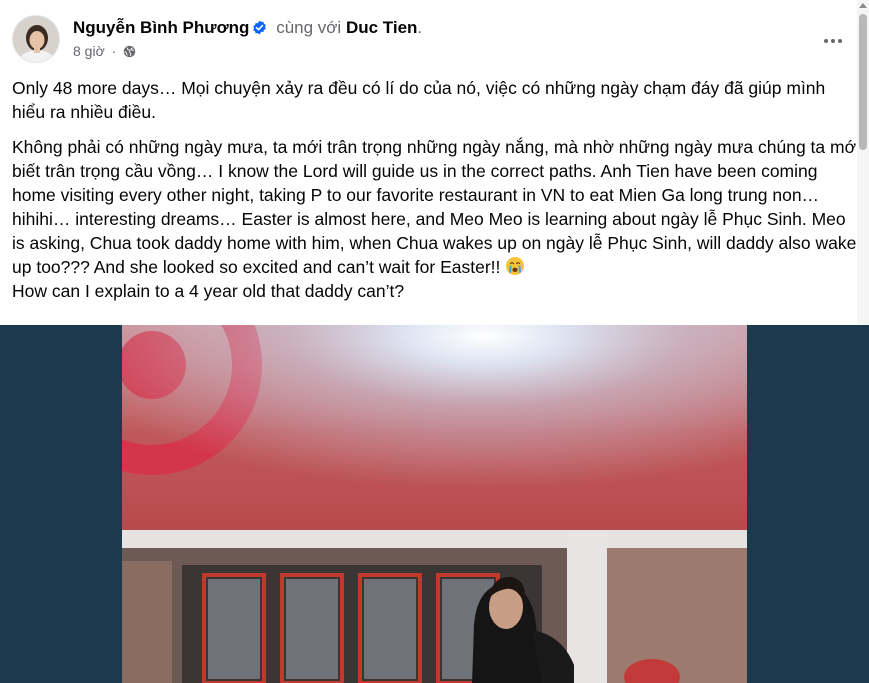  What do you see at coordinates (863, 5) in the screenshot?
I see `scroll-up-arrow-icon` at bounding box center [863, 5].